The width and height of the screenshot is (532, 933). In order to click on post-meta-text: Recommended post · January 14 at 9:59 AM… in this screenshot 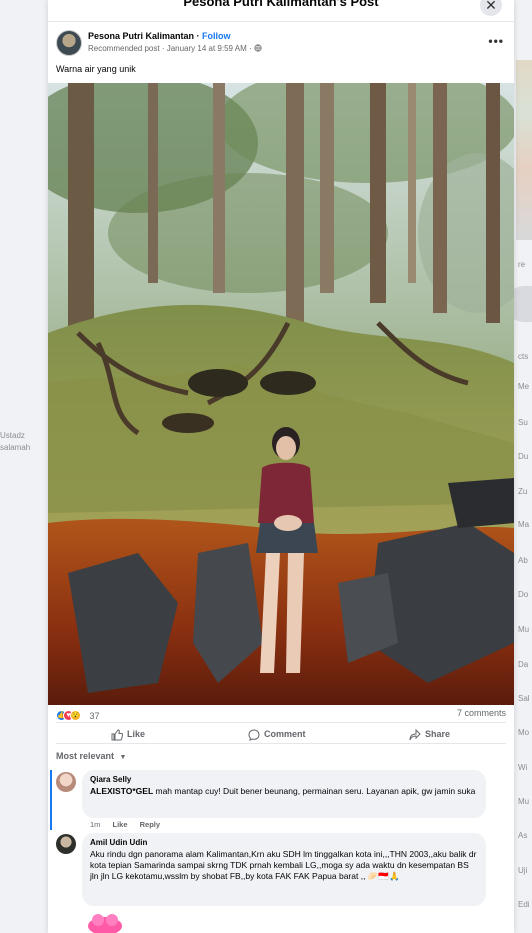, I will do `click(170, 48)`.